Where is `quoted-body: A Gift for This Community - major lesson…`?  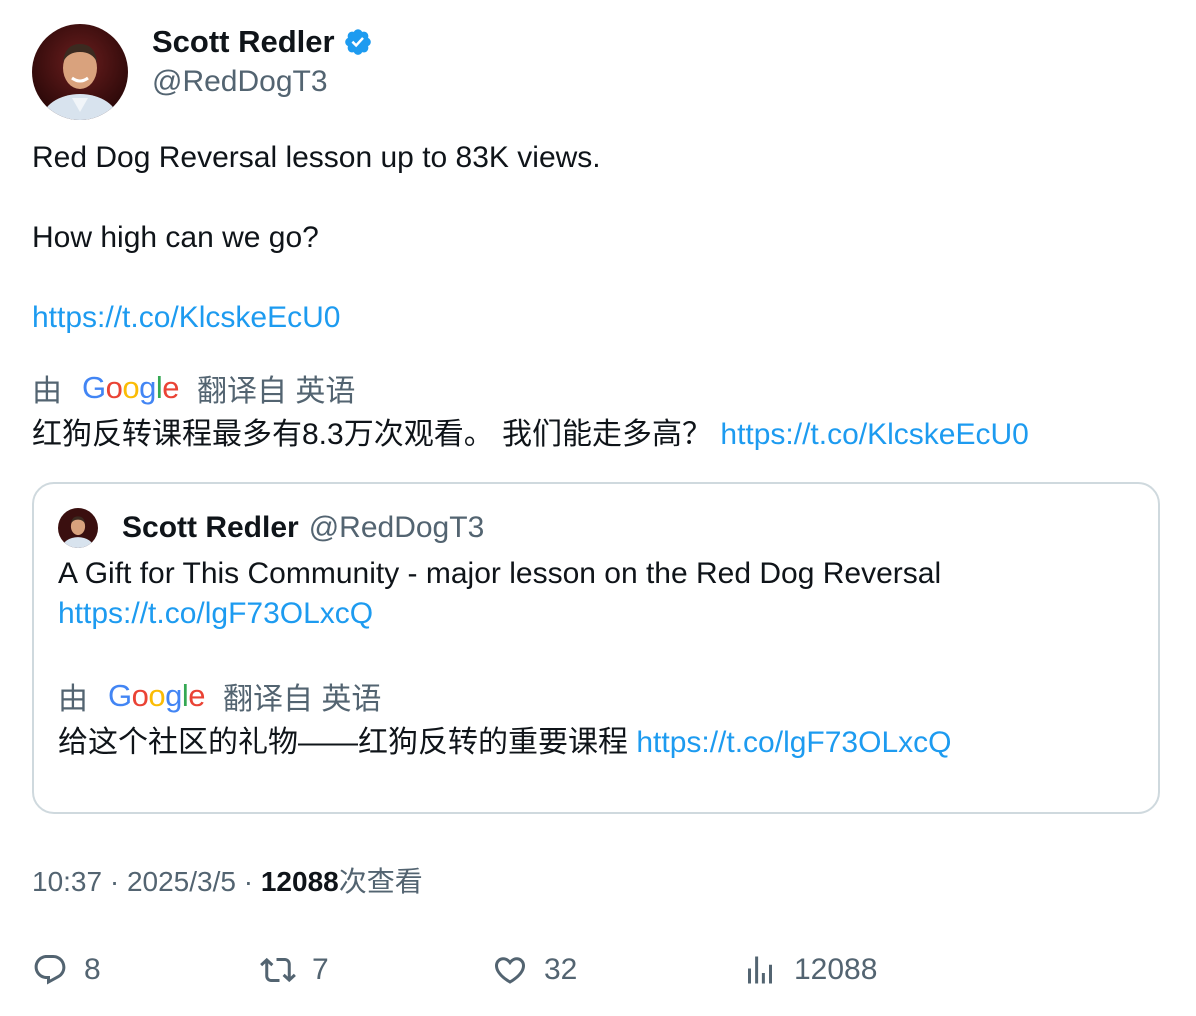 quoted-body: A Gift for This Community - major lesson… is located at coordinates (500, 573).